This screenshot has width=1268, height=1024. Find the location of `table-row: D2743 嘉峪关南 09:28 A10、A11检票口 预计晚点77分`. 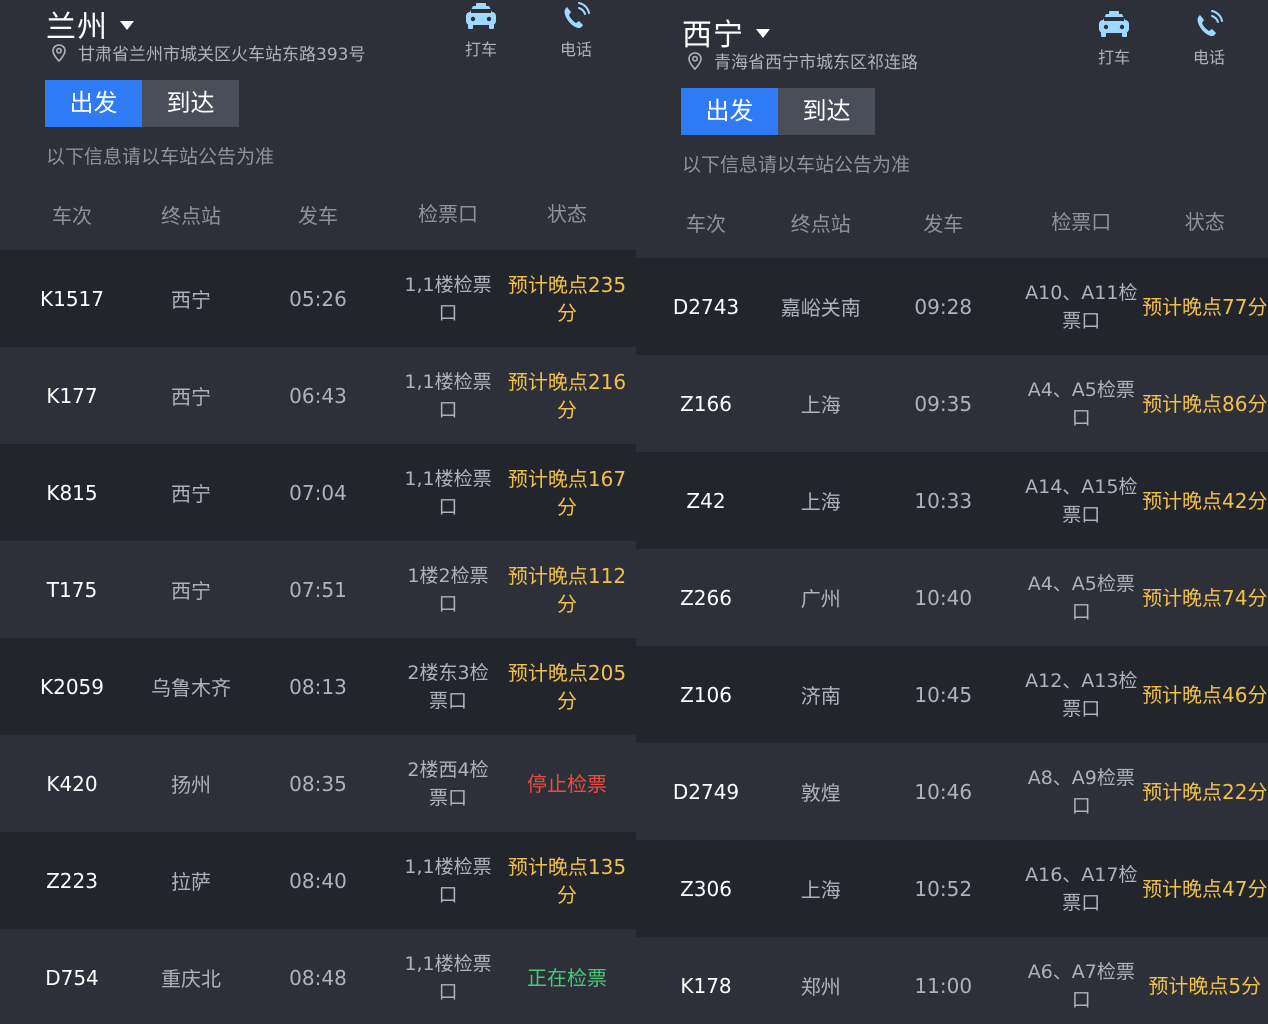

table-row: D2743 嘉峪关南 09:28 A10、A11检票口 预计晚点77分 is located at coordinates (952, 306).